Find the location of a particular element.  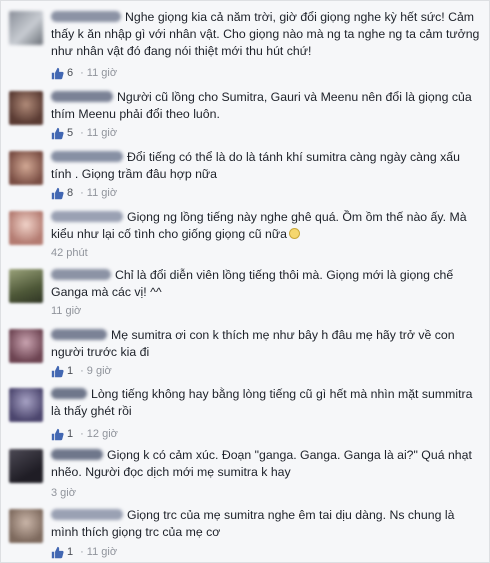

comment-meta: 5 · 11 giờ is located at coordinates (84, 133).